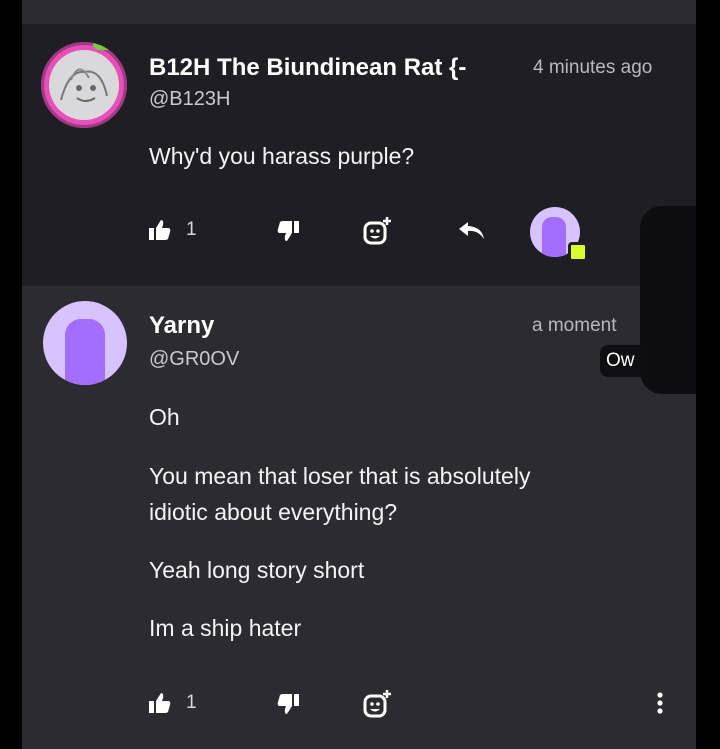 This screenshot has height=749, width=720. I want to click on comment-text: idiotic about everything?, so click(273, 512).